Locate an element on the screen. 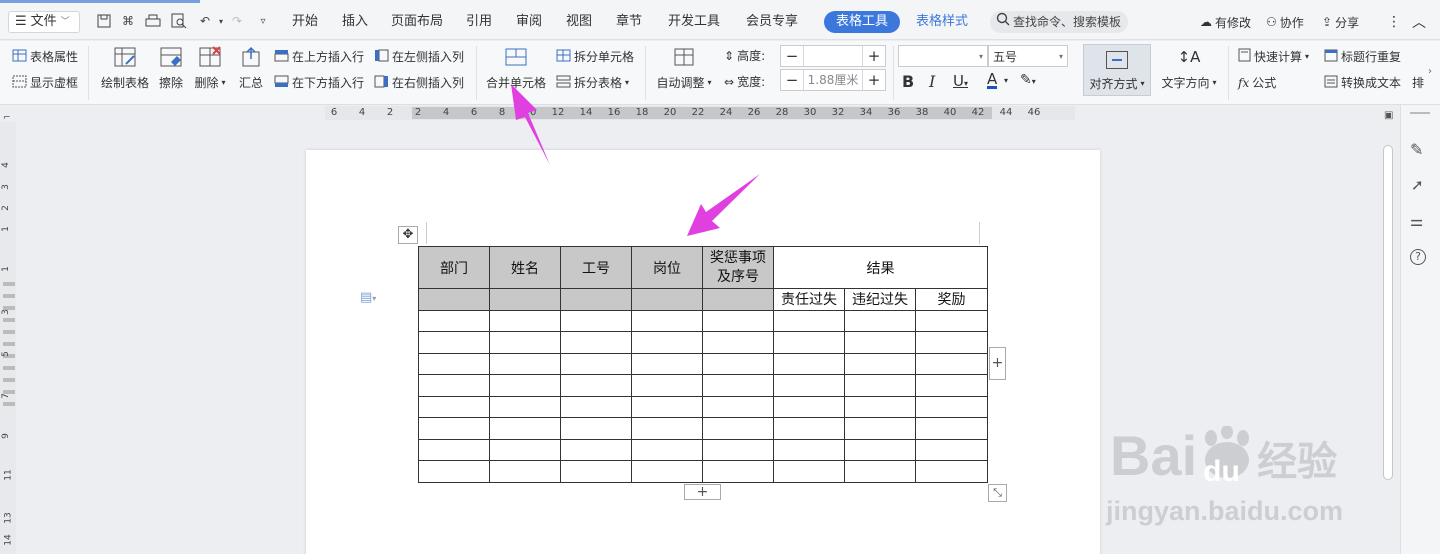  share-button: ⇪ 分享 is located at coordinates (1340, 22).